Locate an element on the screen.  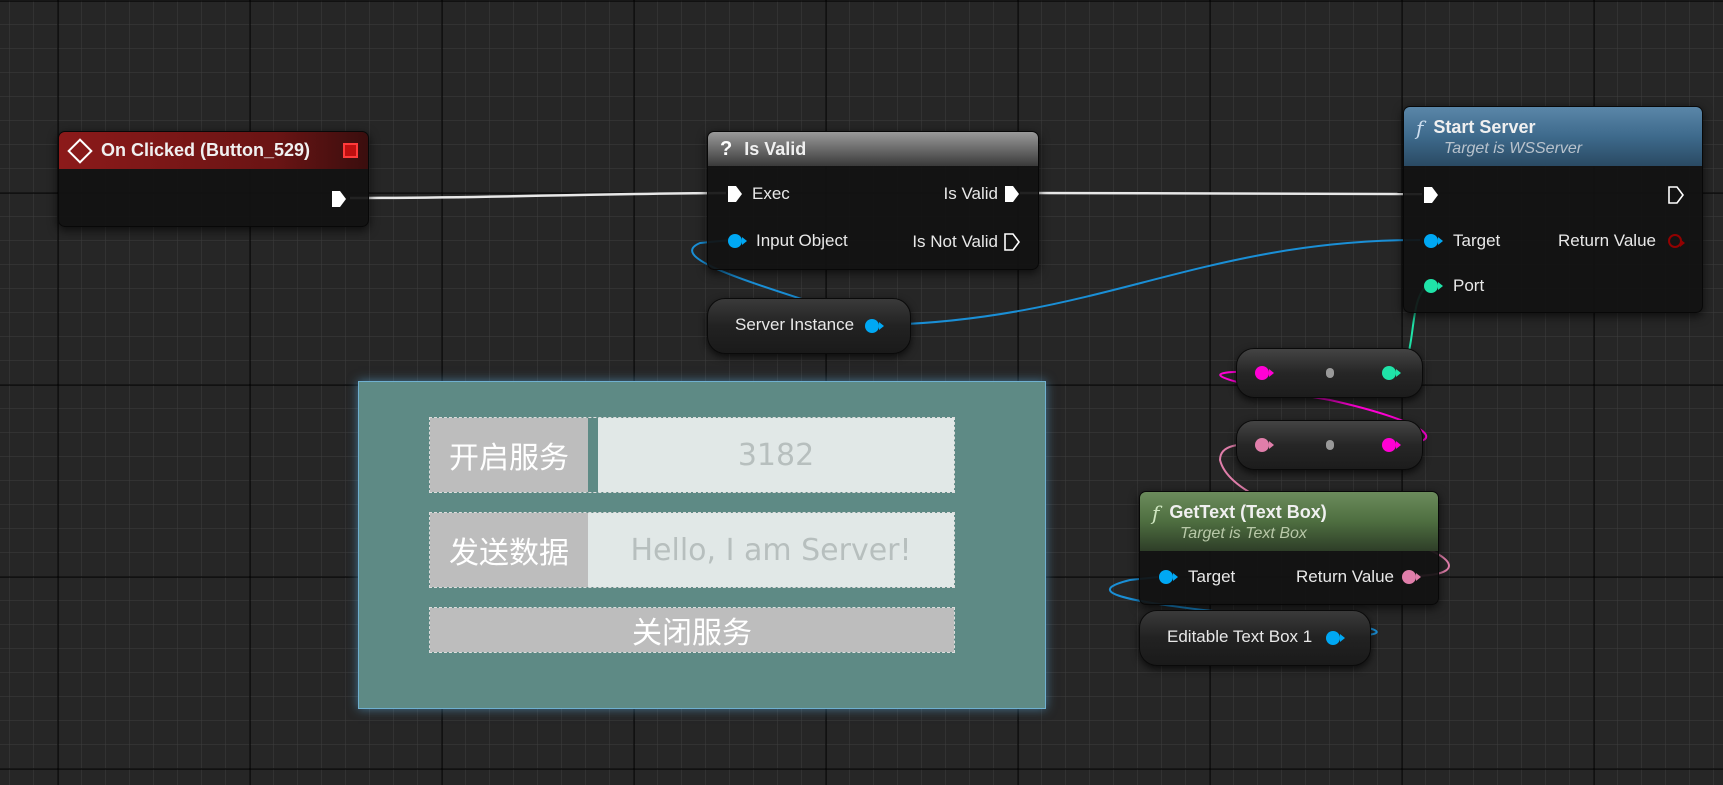
server-instance-out-pin is located at coordinates (874, 326).